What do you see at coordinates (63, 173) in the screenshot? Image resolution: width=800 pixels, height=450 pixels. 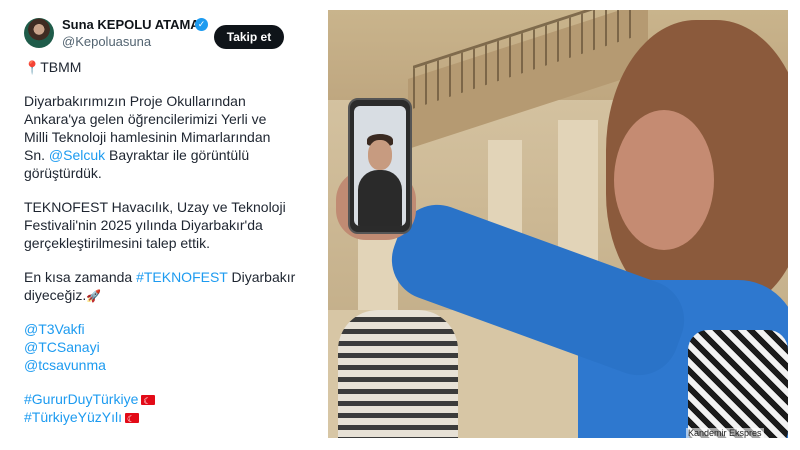 I see `text-line: görüştürdük.` at bounding box center [63, 173].